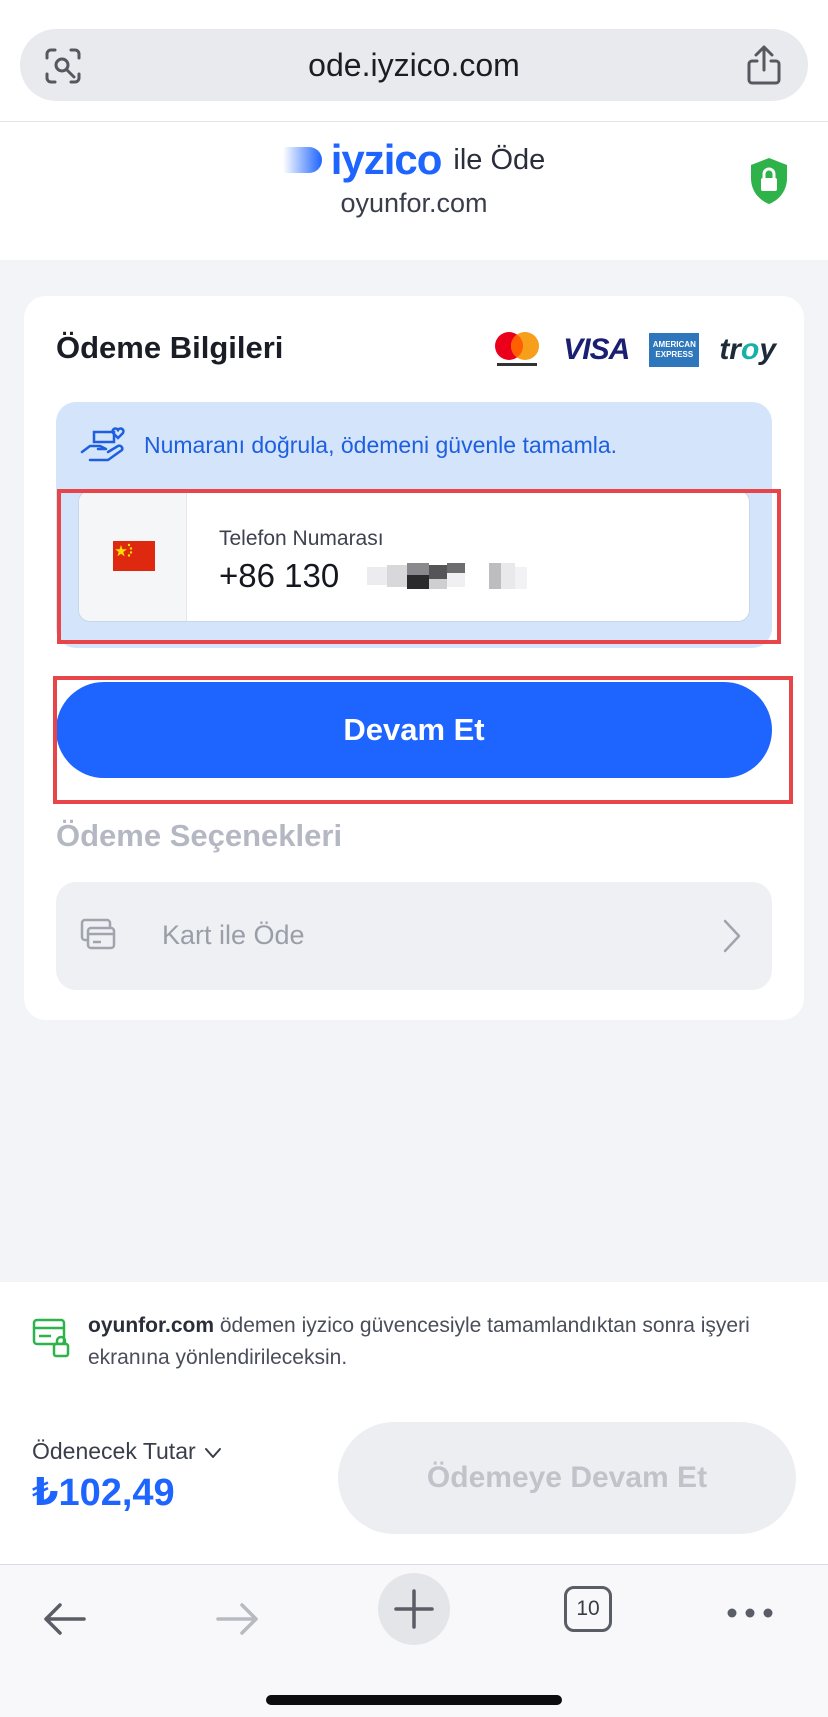 This screenshot has width=828, height=1717. What do you see at coordinates (302, 160) in the screenshot?
I see `iyzico-logo-icon` at bounding box center [302, 160].